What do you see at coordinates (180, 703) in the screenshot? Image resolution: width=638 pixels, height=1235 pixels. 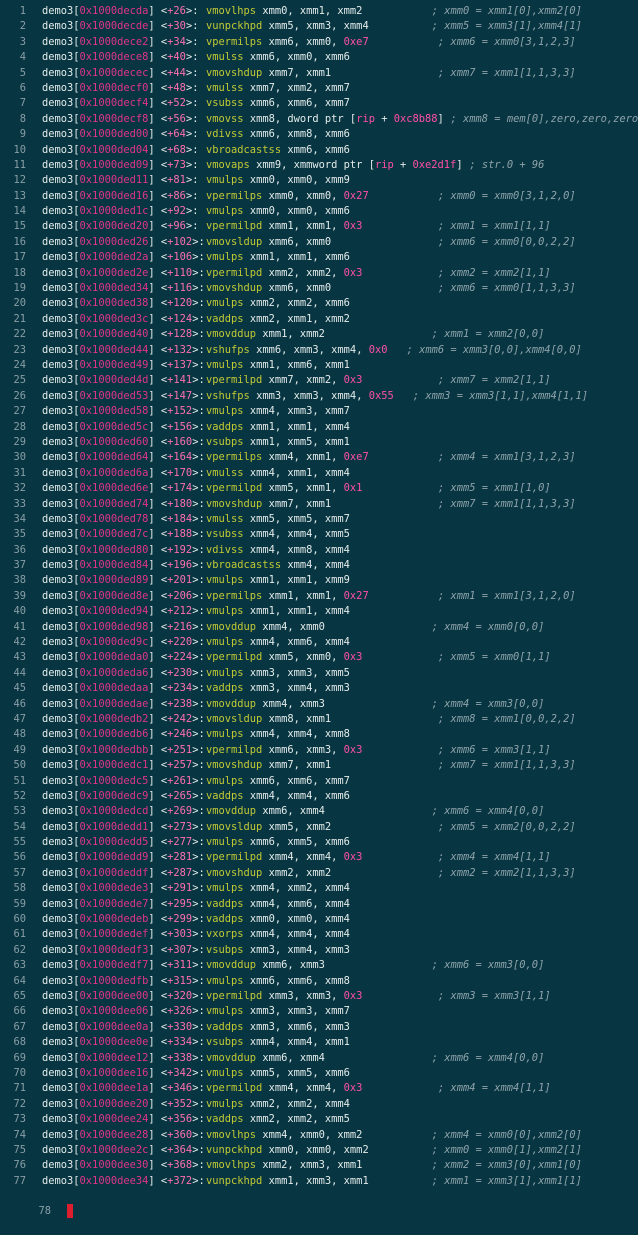 I see `offset: +238` at bounding box center [180, 703].